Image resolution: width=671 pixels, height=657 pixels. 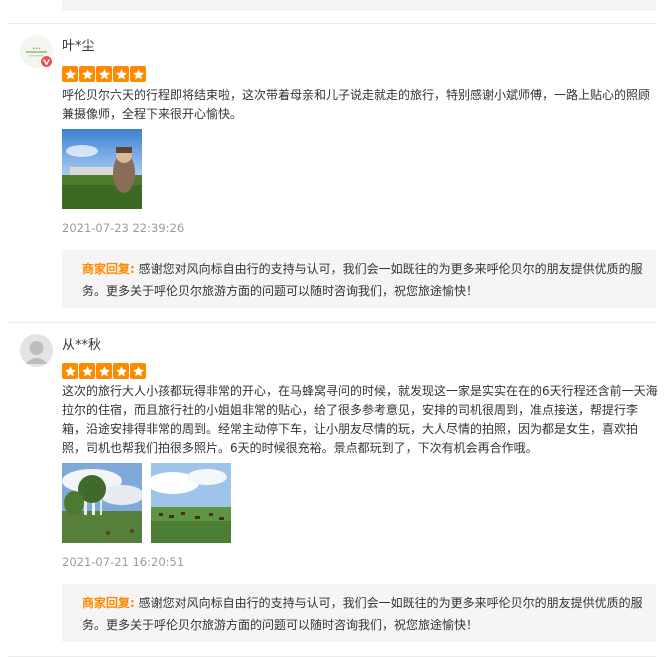 What do you see at coordinates (123, 228) in the screenshot?
I see `review-time: 2021-07-23 22:39:26` at bounding box center [123, 228].